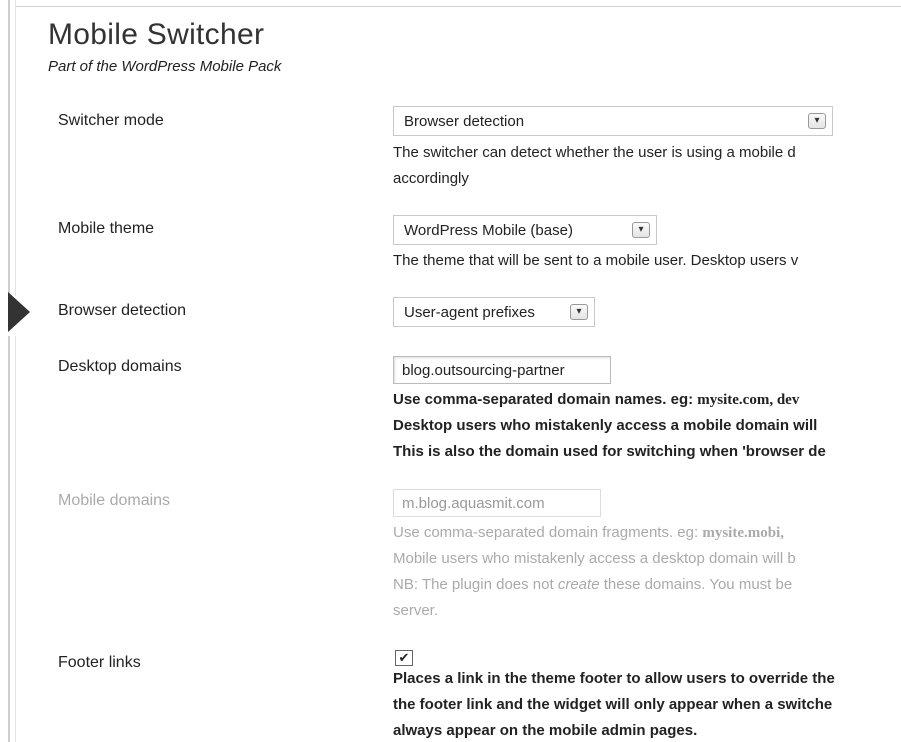 This screenshot has height=742, width=901. What do you see at coordinates (613, 121) in the screenshot?
I see `switcher-mode-select: Browser detection ▾` at bounding box center [613, 121].